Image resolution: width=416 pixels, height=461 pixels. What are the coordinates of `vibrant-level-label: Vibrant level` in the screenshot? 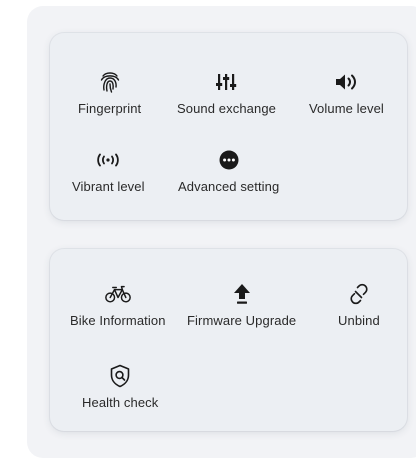 It's located at (108, 186).